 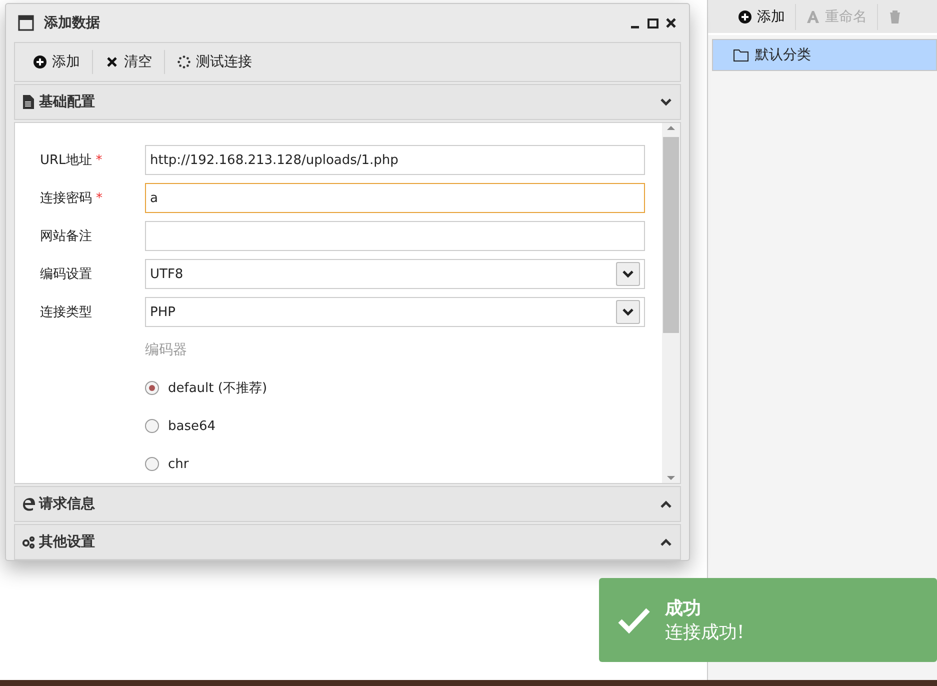 What do you see at coordinates (671, 128) in the screenshot?
I see `scroll-up-icon` at bounding box center [671, 128].